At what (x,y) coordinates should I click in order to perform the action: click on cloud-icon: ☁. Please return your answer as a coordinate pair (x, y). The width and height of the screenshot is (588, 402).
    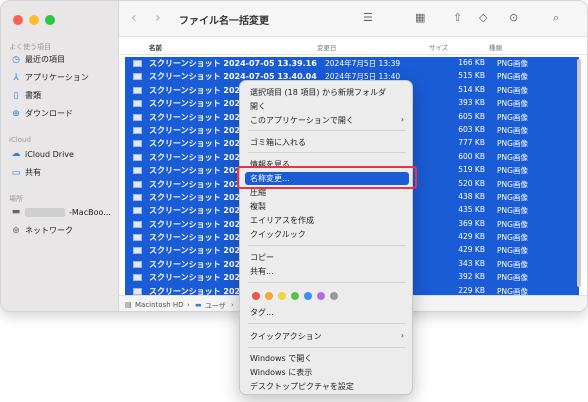
    Looking at the image, I should click on (16, 154).